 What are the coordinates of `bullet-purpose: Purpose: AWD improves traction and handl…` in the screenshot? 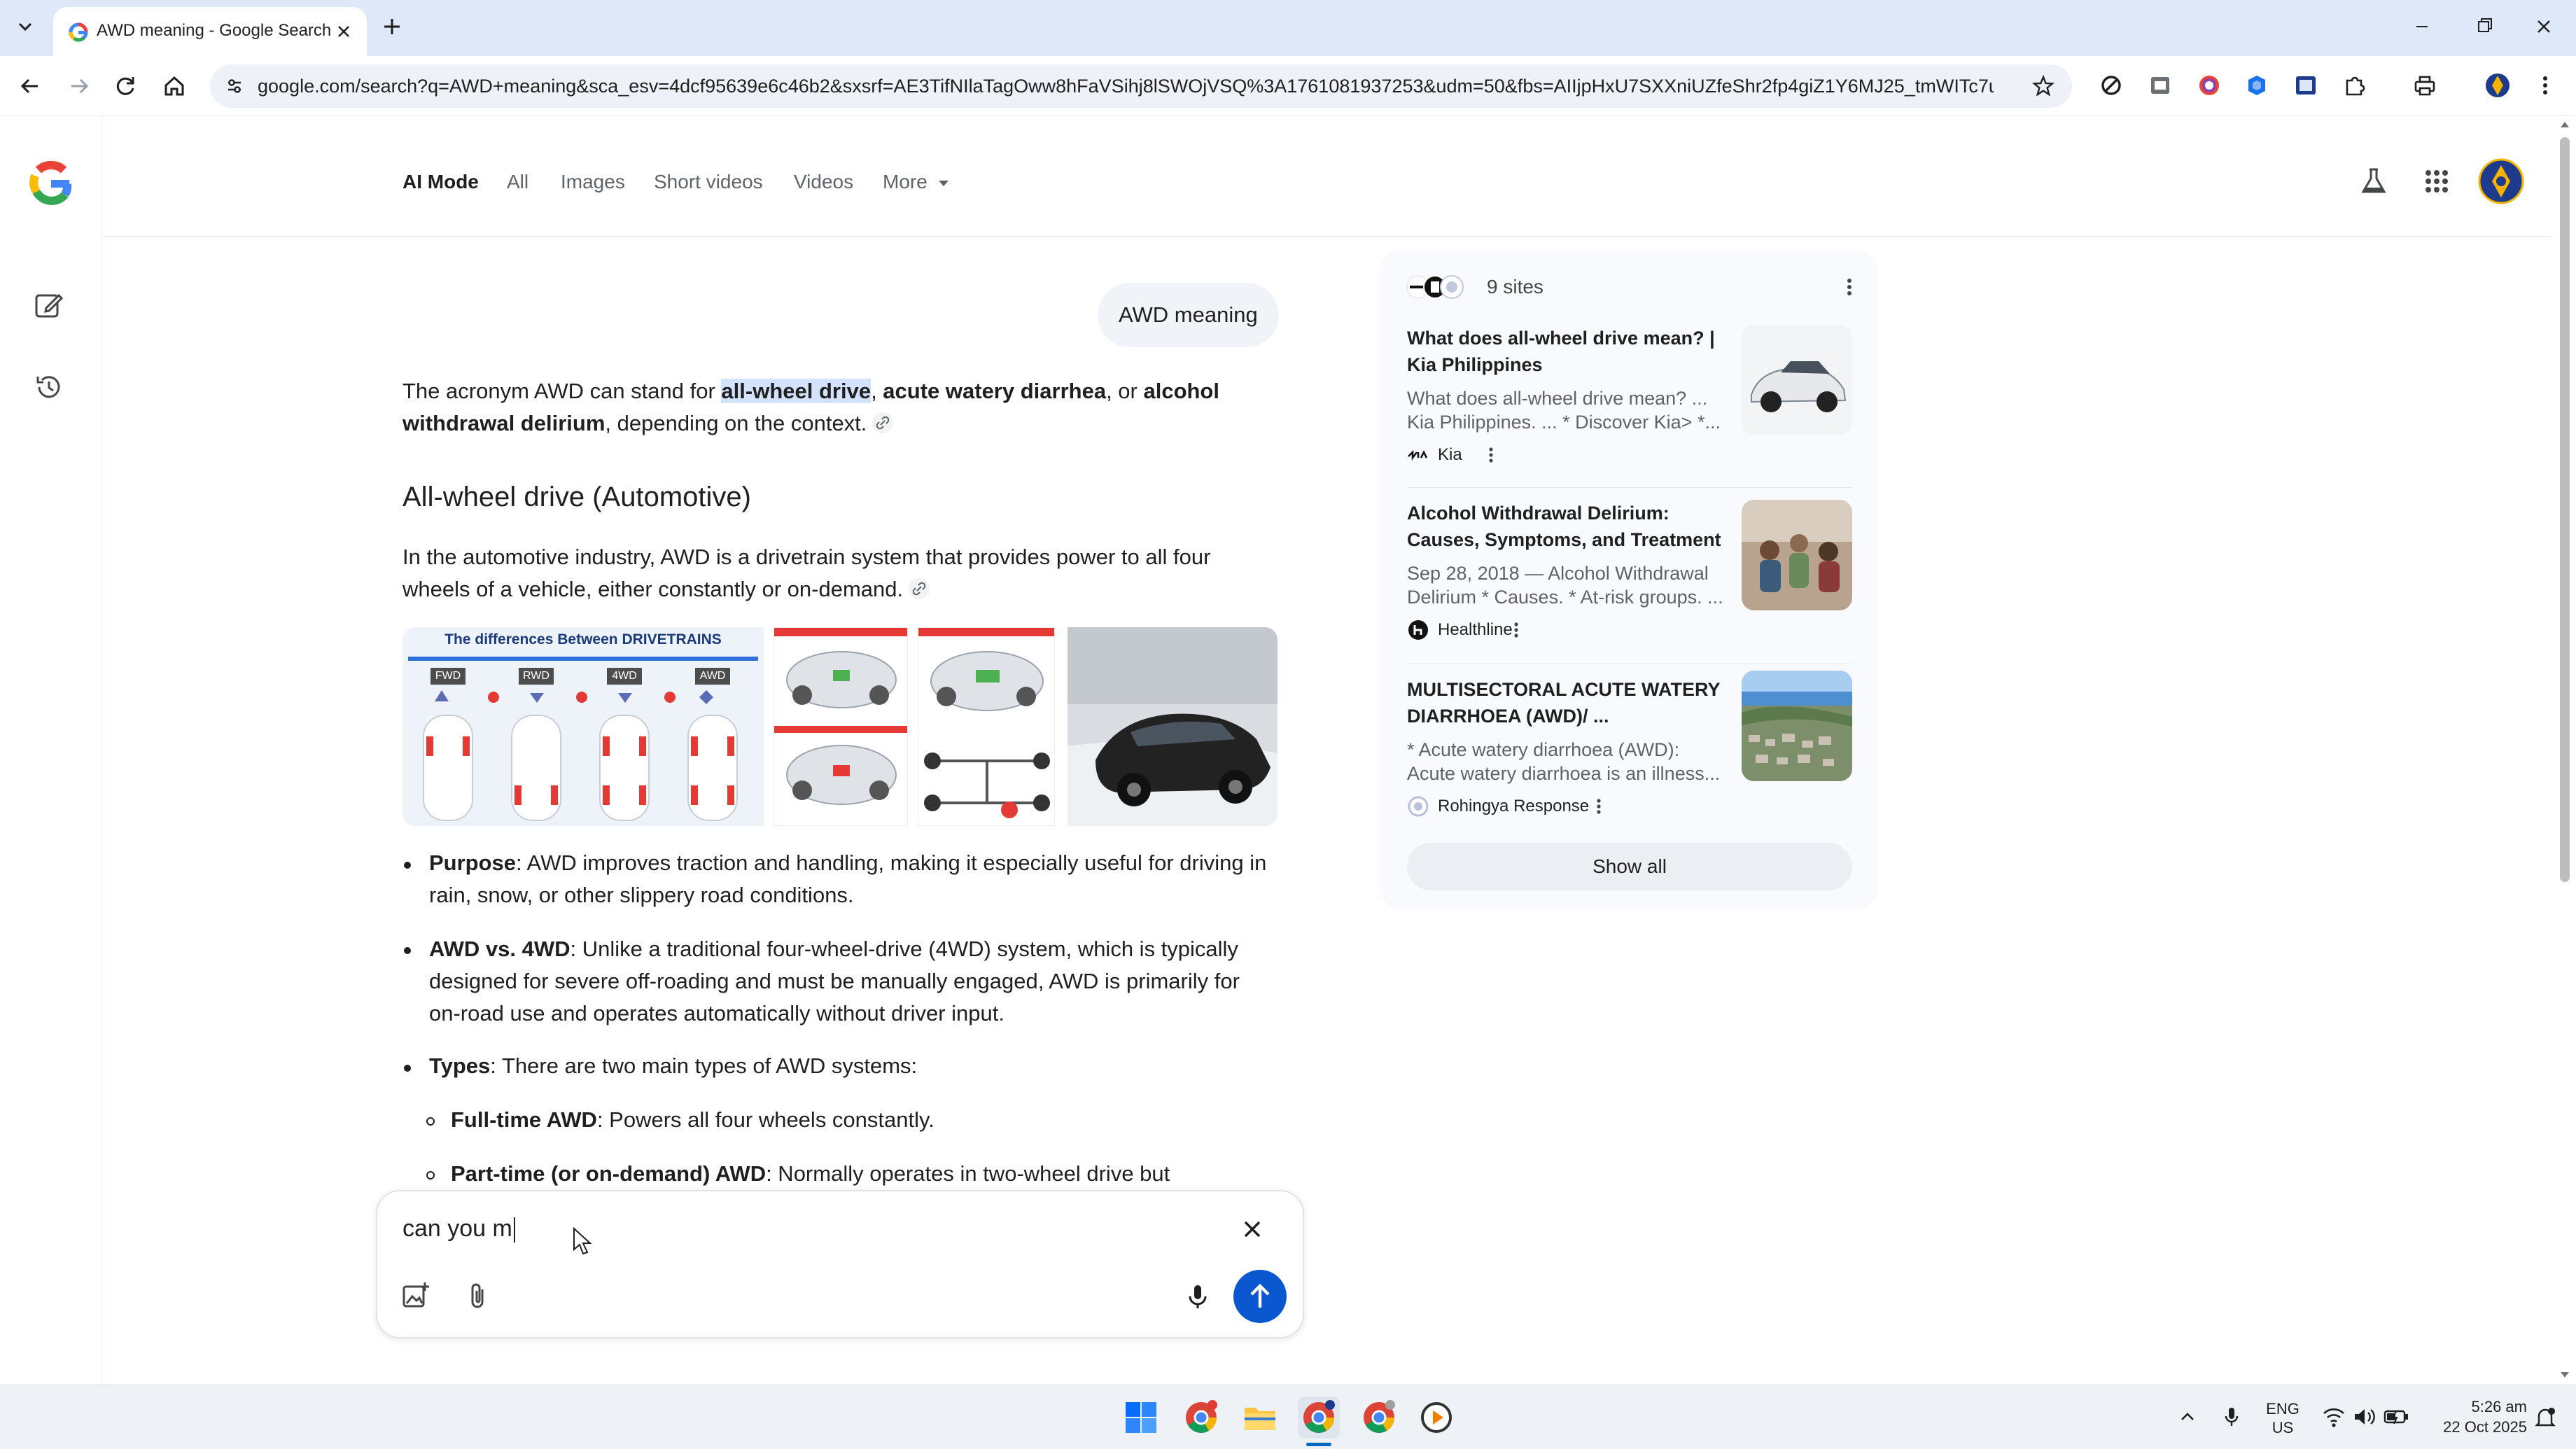 It's located at (863, 879).